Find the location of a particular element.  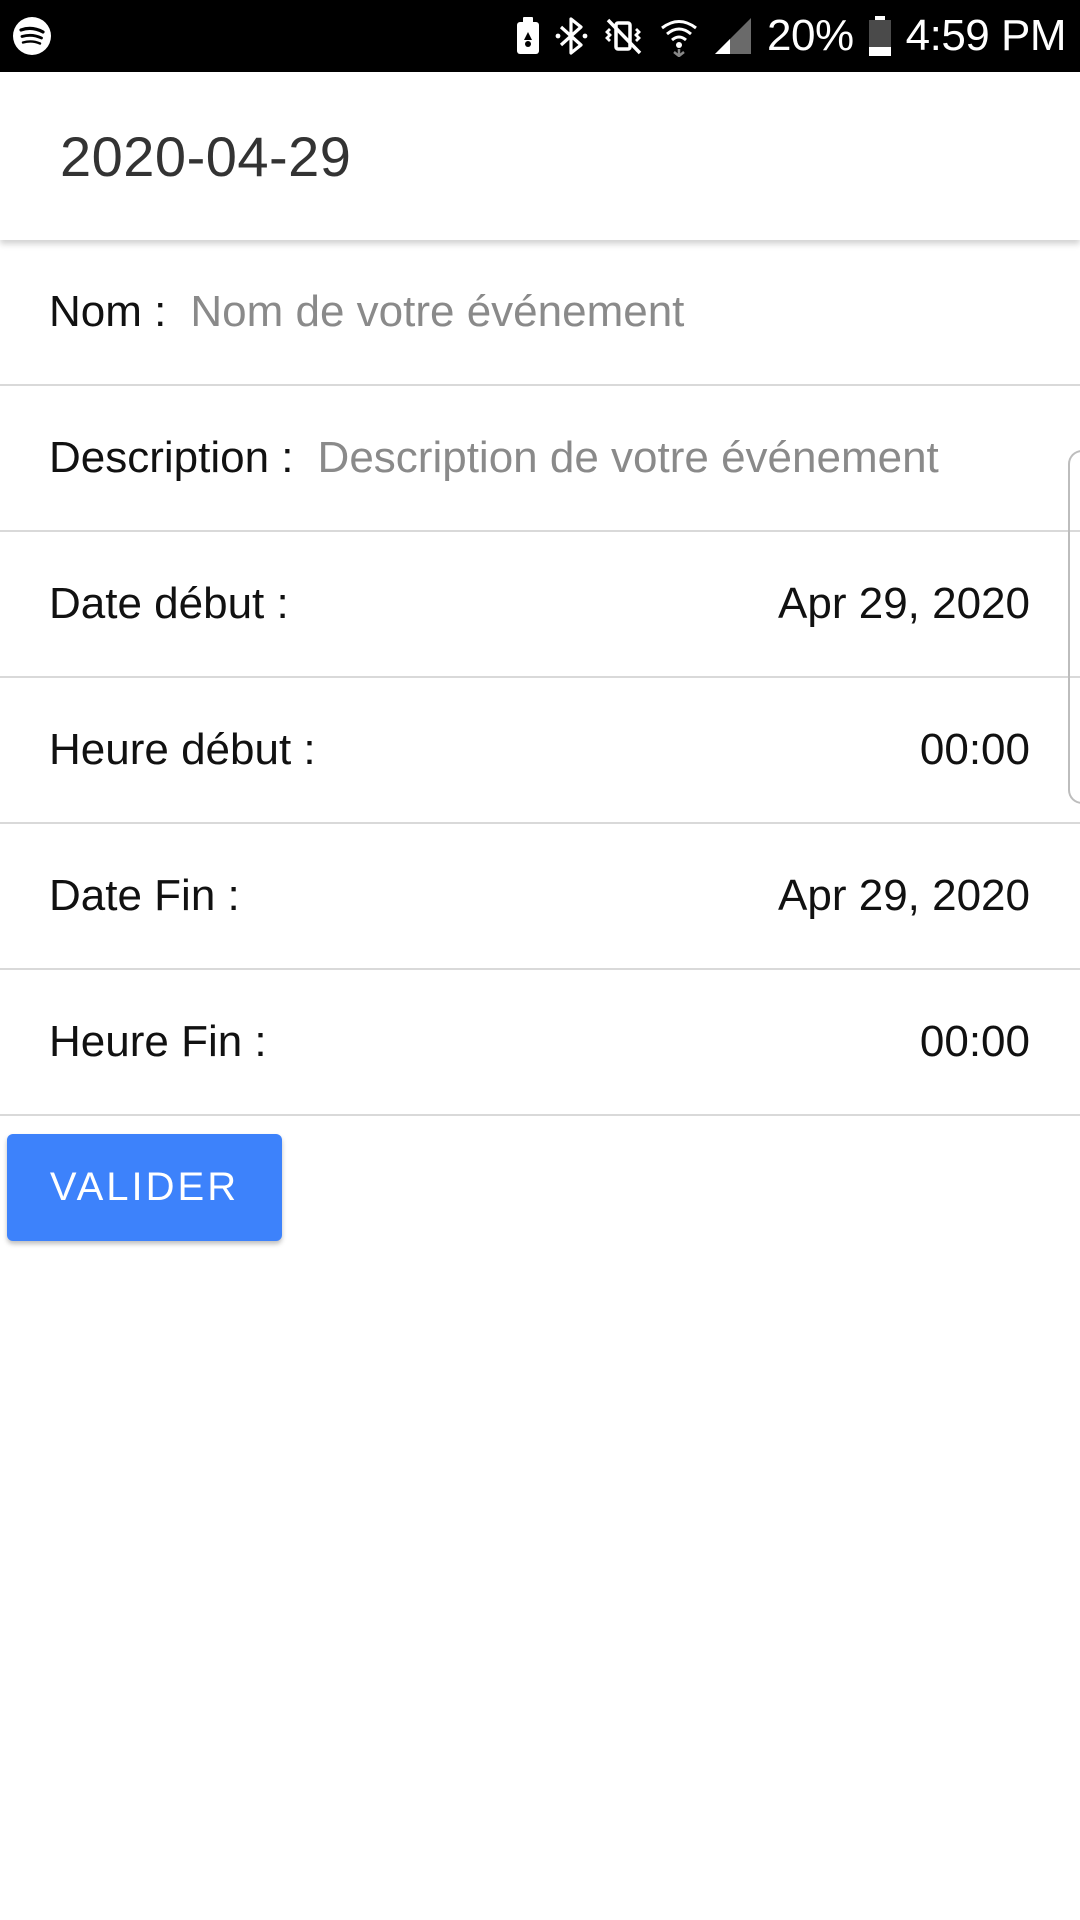

start-time-label: Heure début : is located at coordinates (182, 749).